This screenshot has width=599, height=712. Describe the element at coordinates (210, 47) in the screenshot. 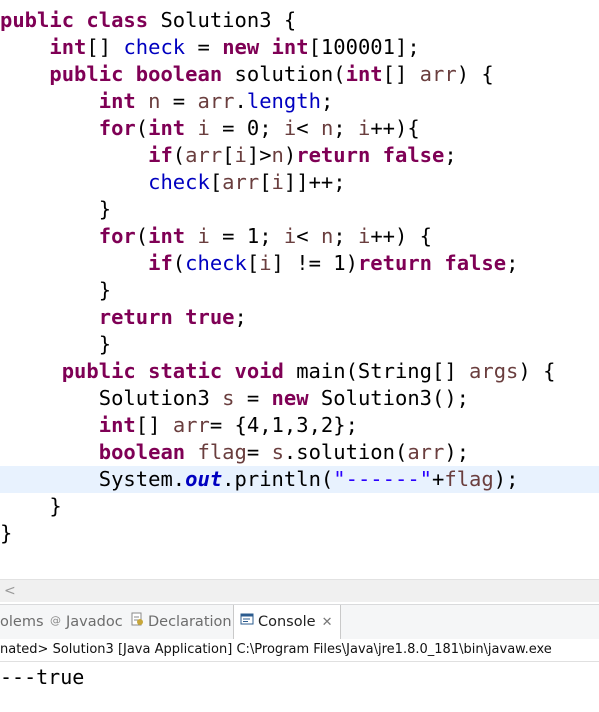

I see `code-line: int[] check = new int[100001];` at that location.